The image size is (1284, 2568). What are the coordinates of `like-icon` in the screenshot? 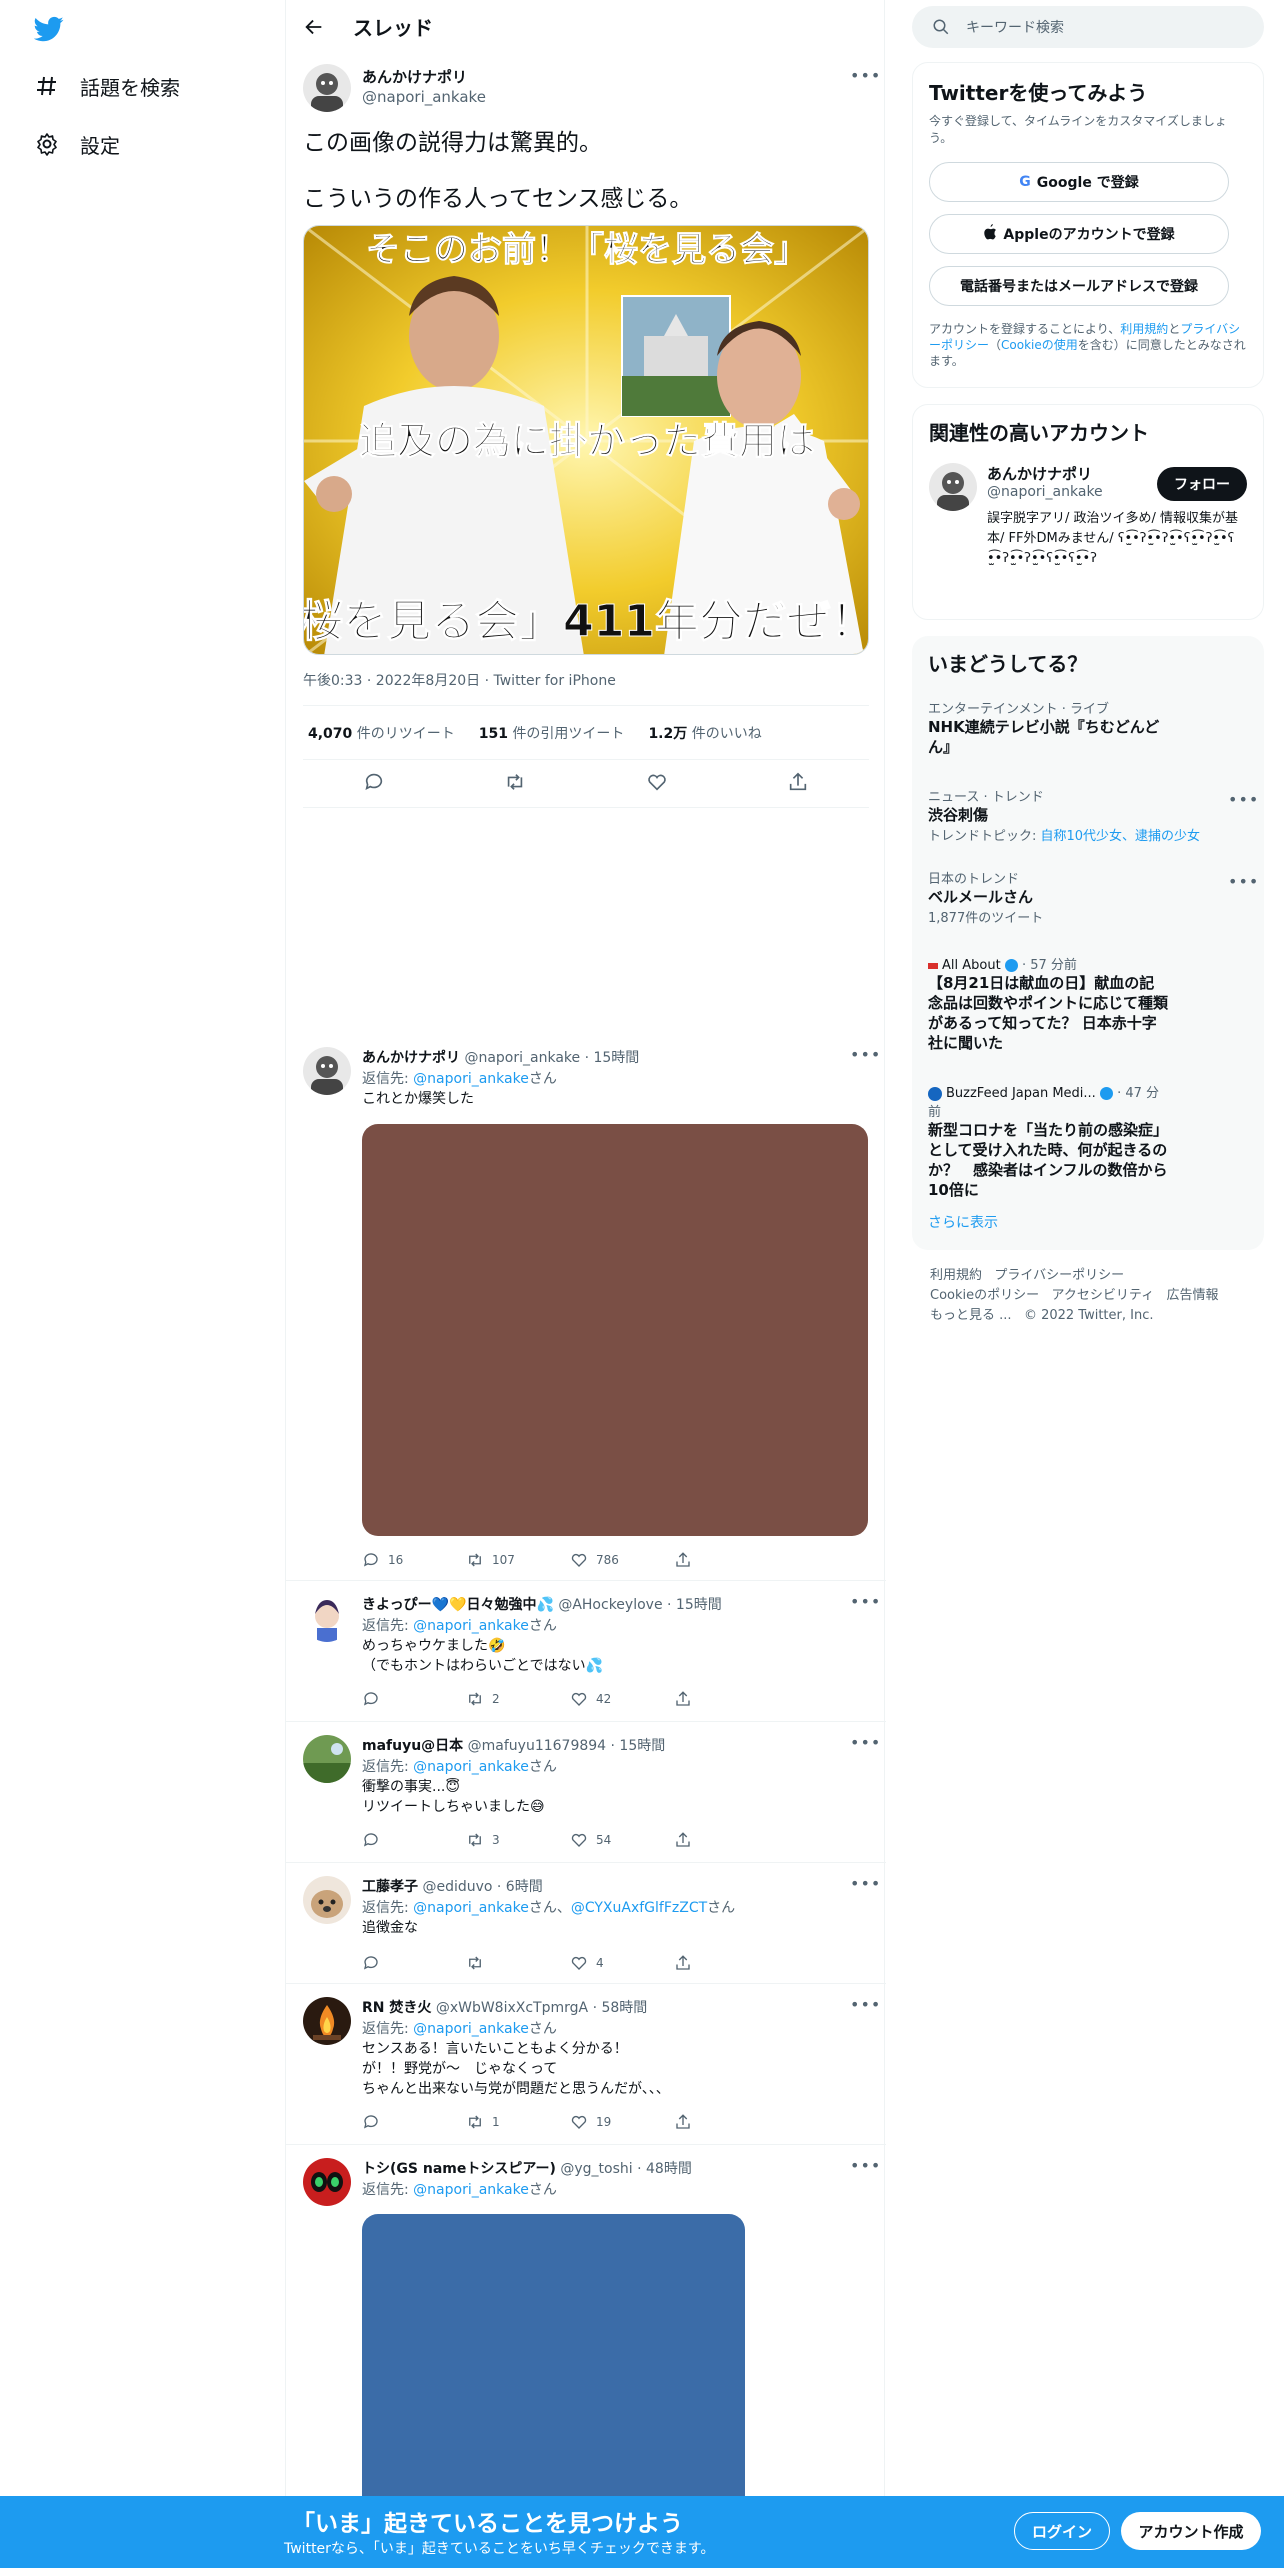 It's located at (657, 784).